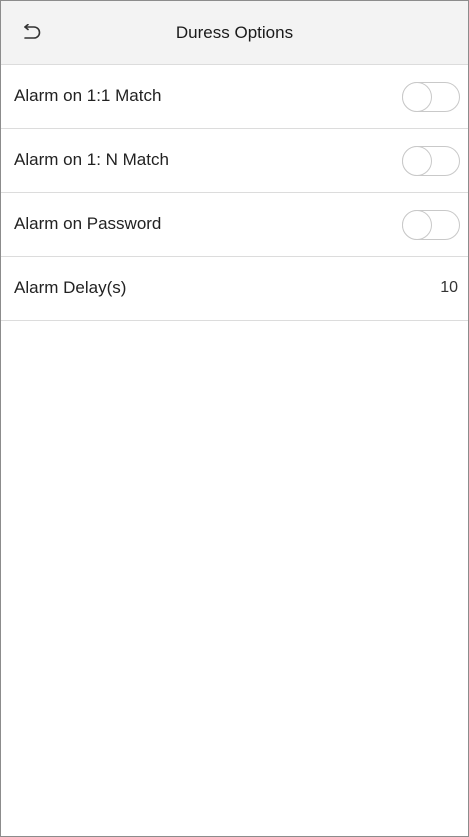  Describe the element at coordinates (234, 289) in the screenshot. I see `setting-alarm-delay: Alarm Delay(s) 10` at that location.